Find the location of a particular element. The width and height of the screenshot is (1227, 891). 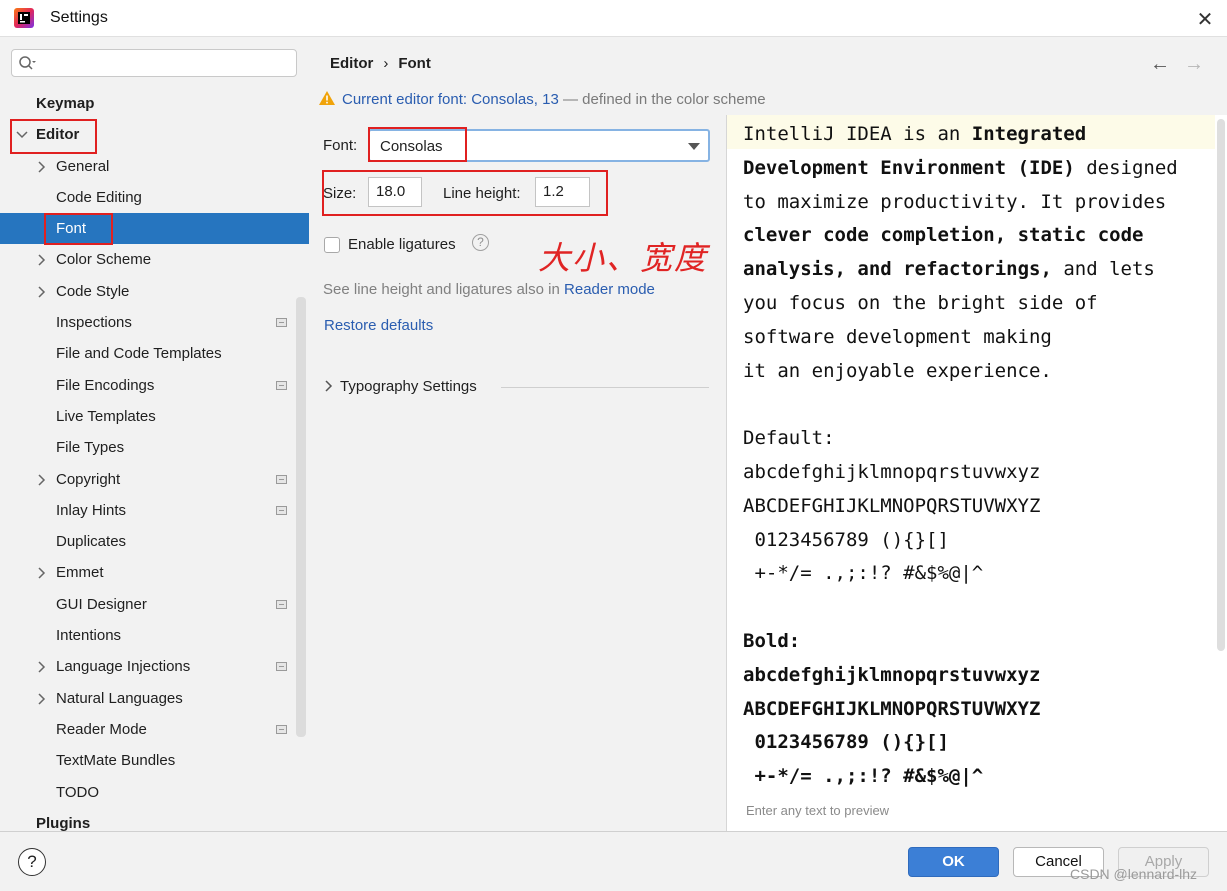

sidebar-item-code-editing: Code Editing is located at coordinates (154, 197).